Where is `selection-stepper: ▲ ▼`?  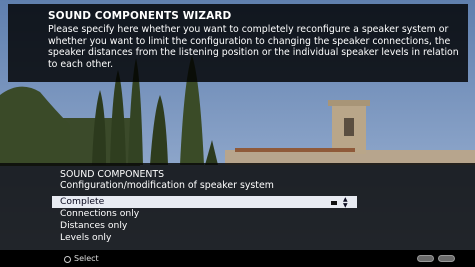 selection-stepper: ▲ ▼ is located at coordinates (344, 203).